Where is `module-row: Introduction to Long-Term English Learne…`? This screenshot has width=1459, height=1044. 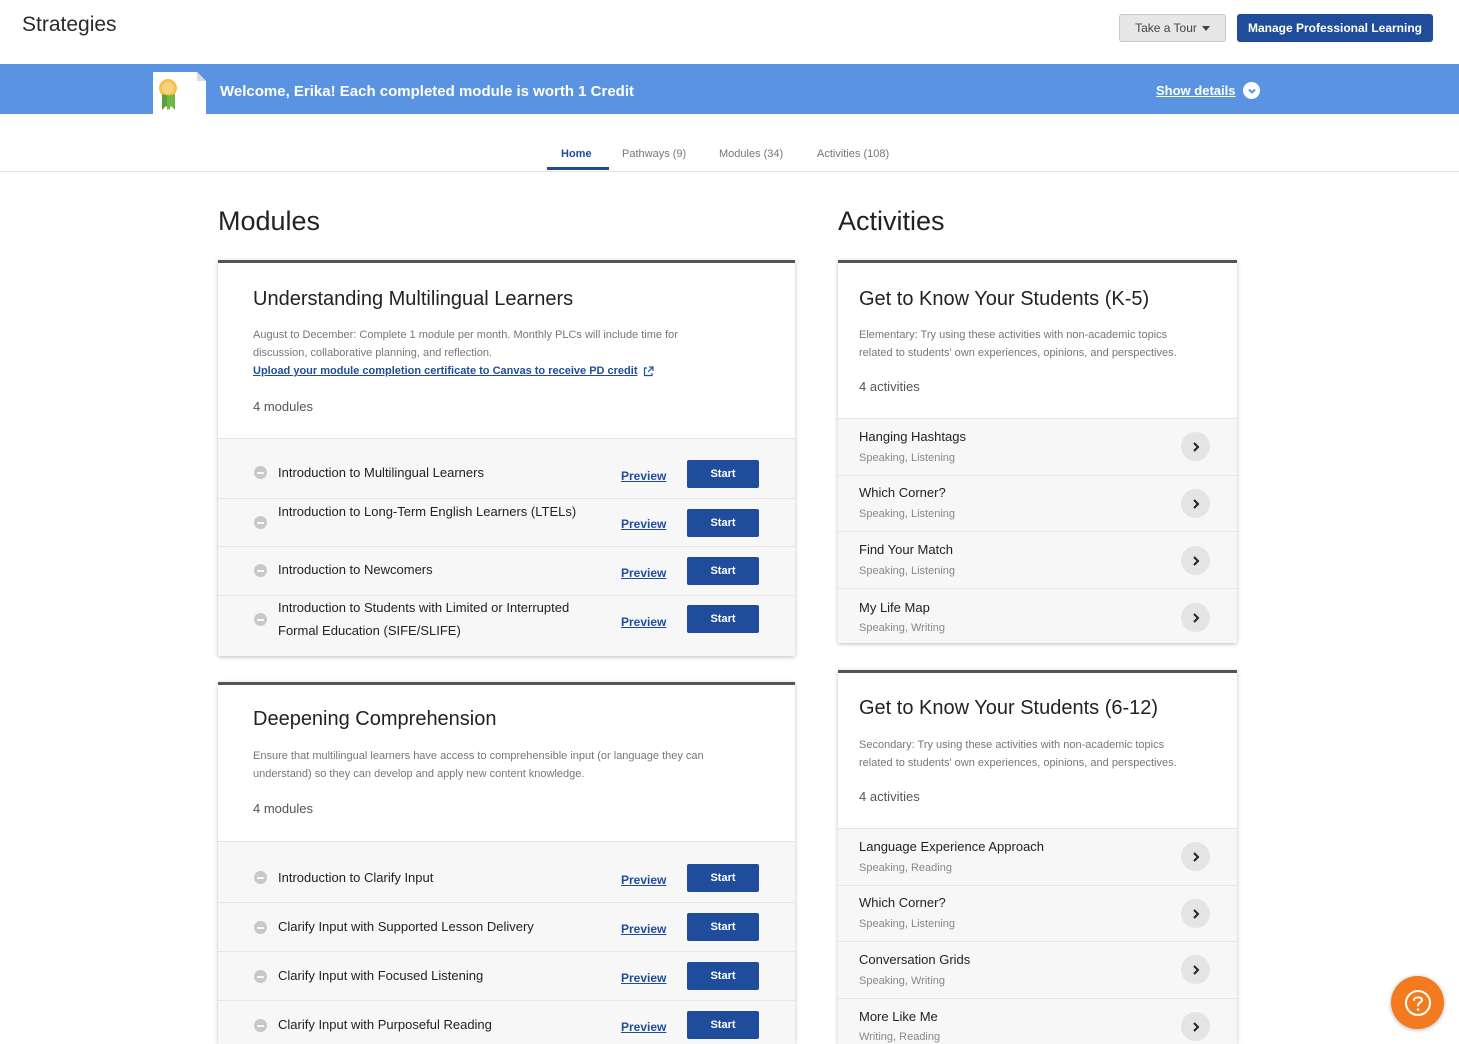
module-row: Introduction to Long-Term English Learne… is located at coordinates (506, 523).